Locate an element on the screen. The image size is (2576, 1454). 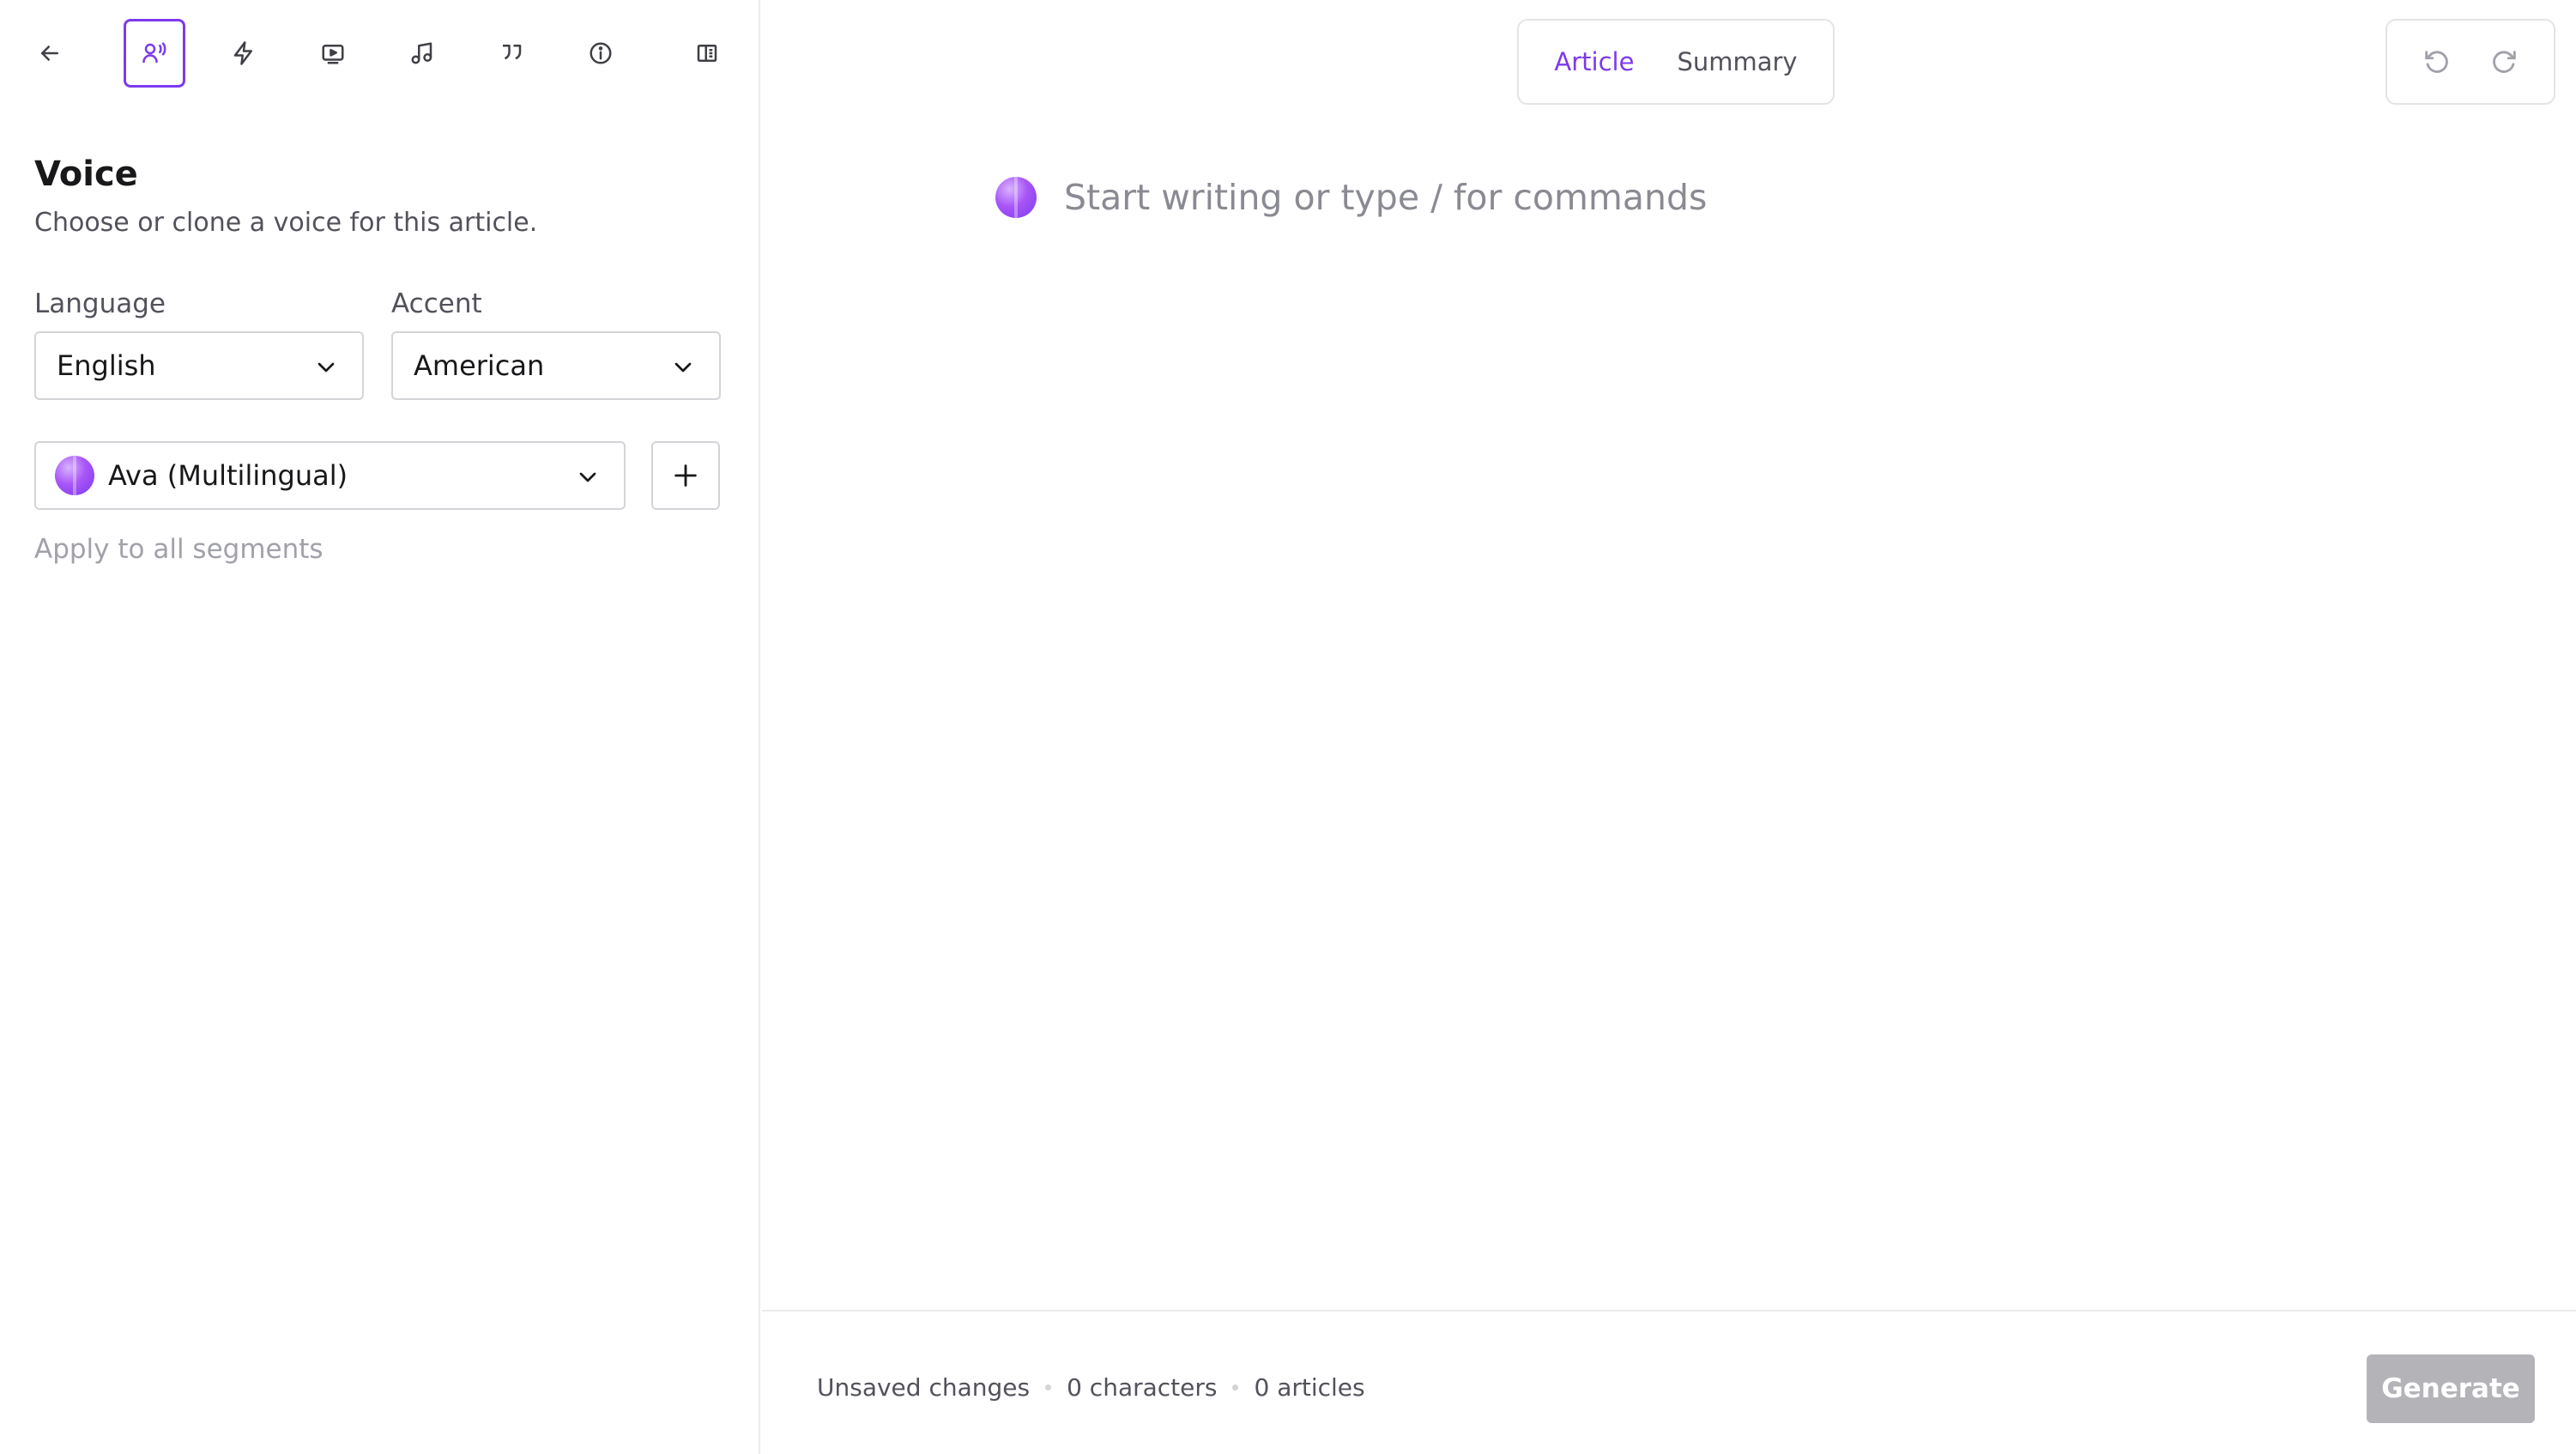
character-count: 0 characters is located at coordinates (1142, 1387).